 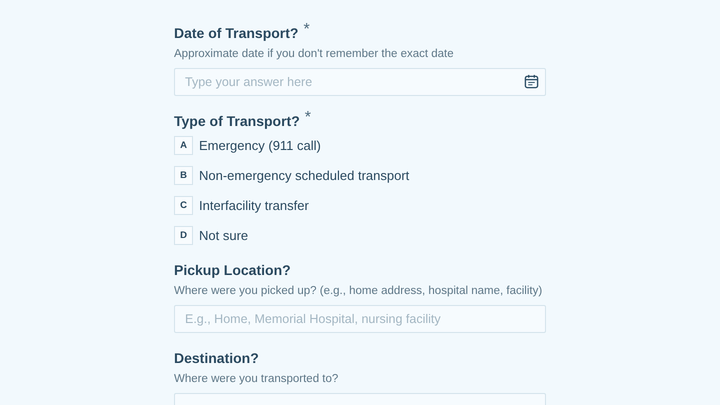 I want to click on option-label: Non-emergency scheduled transport, so click(x=304, y=175).